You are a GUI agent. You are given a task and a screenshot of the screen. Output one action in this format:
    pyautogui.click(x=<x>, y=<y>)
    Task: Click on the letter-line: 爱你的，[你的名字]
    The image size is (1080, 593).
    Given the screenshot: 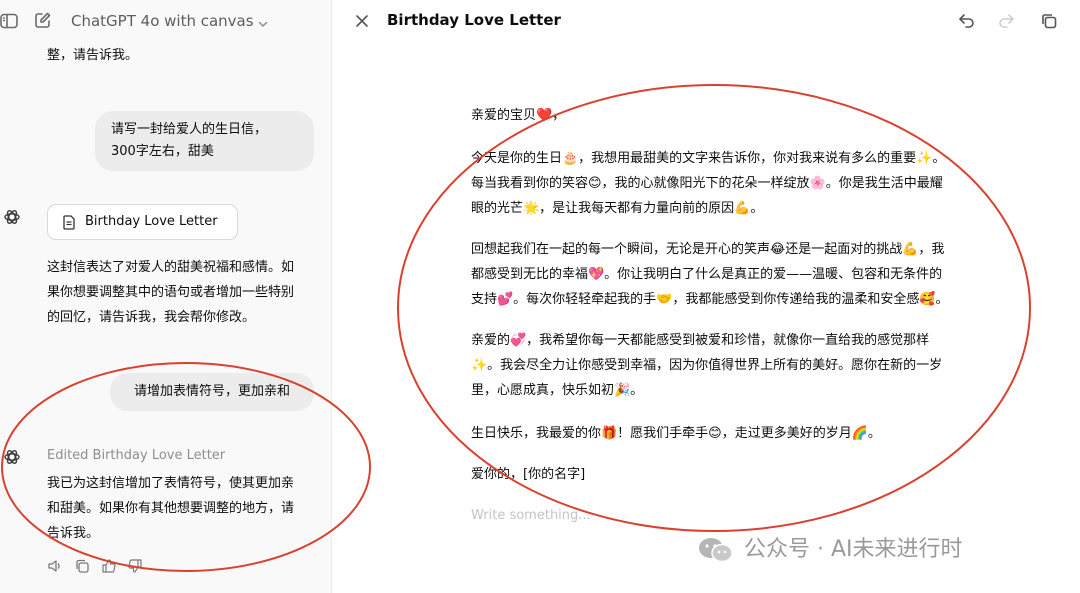 What is the action you would take?
    pyautogui.click(x=528, y=474)
    